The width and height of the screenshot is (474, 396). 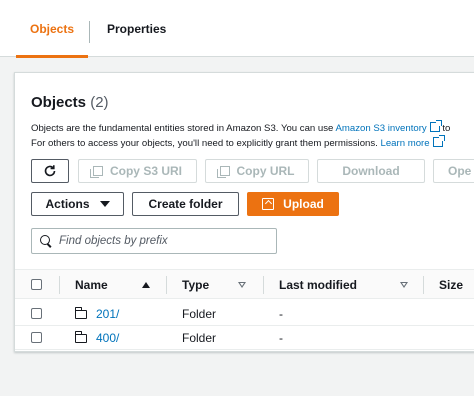 I want to click on refresh-button, so click(x=50, y=171).